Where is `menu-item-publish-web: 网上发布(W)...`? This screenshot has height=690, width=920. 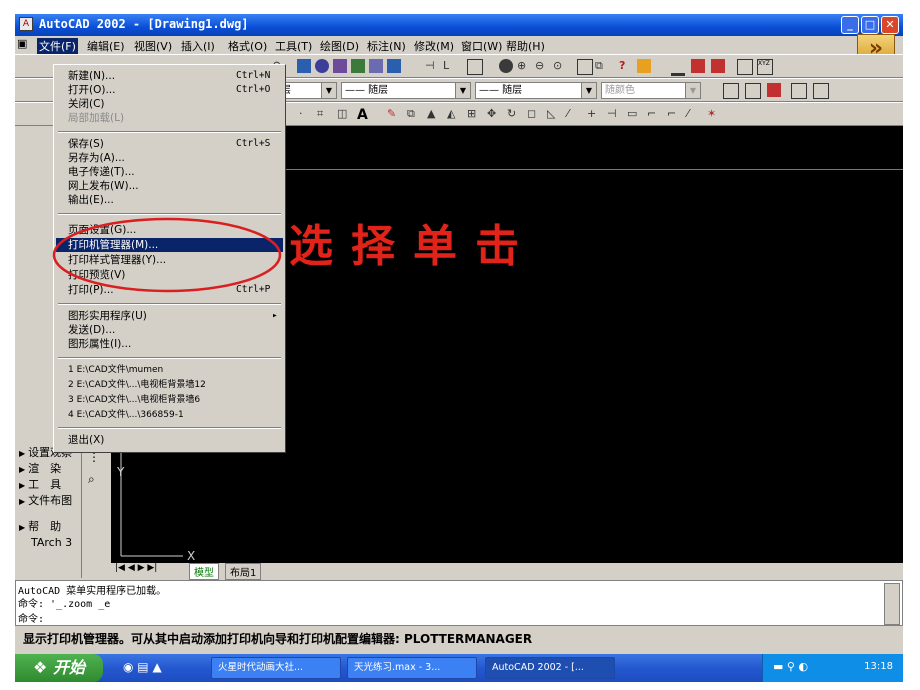 menu-item-publish-web: 网上发布(W)... is located at coordinates (169, 186).